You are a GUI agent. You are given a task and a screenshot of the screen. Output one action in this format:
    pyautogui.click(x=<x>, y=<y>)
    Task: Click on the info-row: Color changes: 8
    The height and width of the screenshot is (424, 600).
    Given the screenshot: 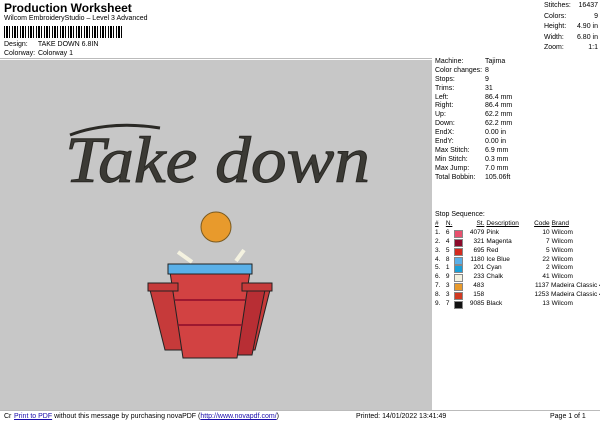 What is the action you would take?
    pyautogui.click(x=490, y=71)
    